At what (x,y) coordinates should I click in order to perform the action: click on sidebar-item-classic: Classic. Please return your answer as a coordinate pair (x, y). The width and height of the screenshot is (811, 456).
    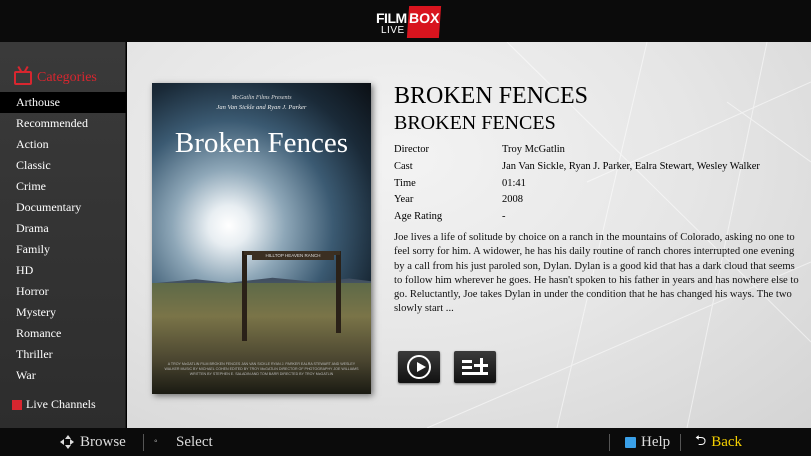
    Looking at the image, I should click on (63, 165).